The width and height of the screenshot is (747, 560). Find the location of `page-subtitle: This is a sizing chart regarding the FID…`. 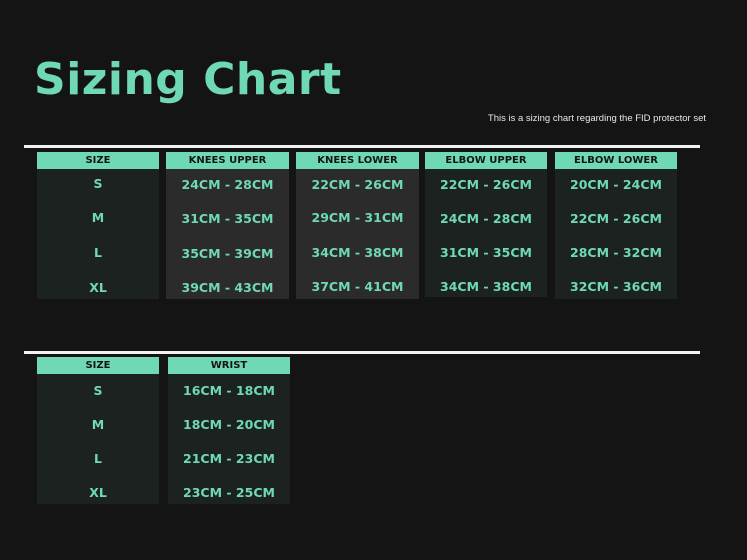

page-subtitle: This is a sizing chart regarding the FID… is located at coordinates (596, 118).